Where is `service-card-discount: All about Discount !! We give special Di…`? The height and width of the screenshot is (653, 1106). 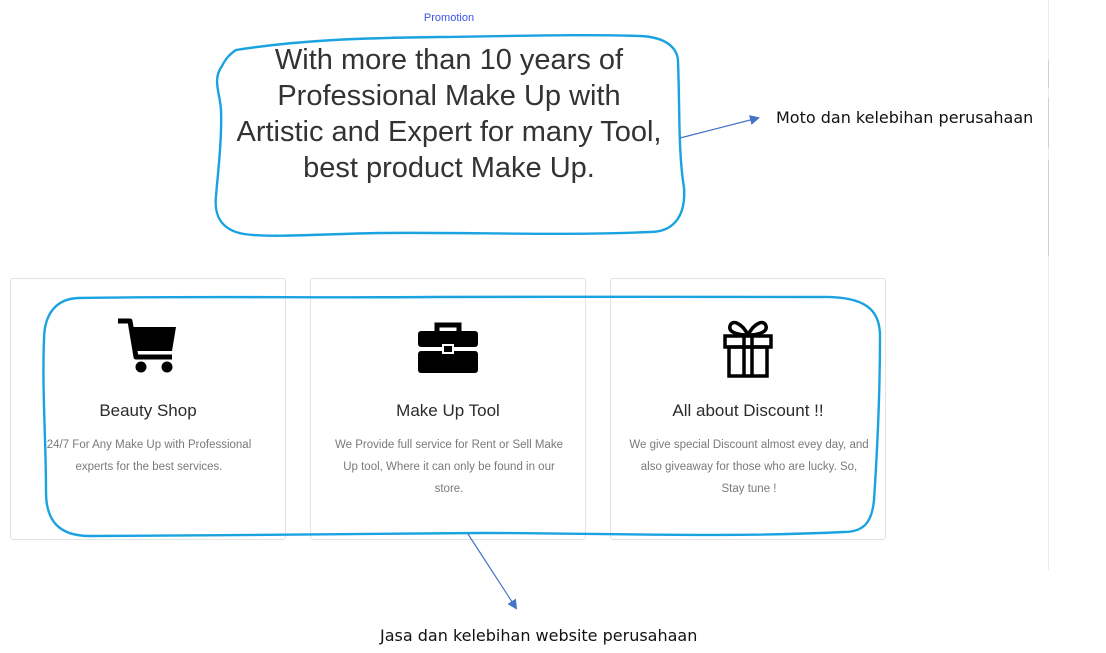 service-card-discount: All about Discount !! We give special Di… is located at coordinates (748, 409).